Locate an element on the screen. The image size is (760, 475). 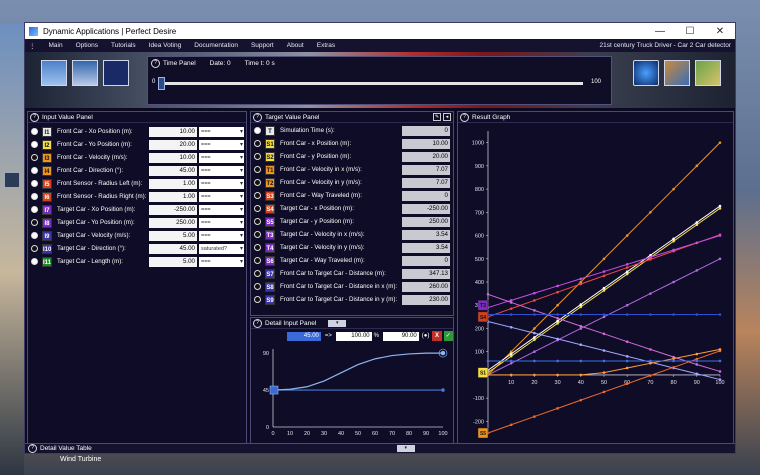
menu-documentation: Documentation is located at coordinates (216, 45).